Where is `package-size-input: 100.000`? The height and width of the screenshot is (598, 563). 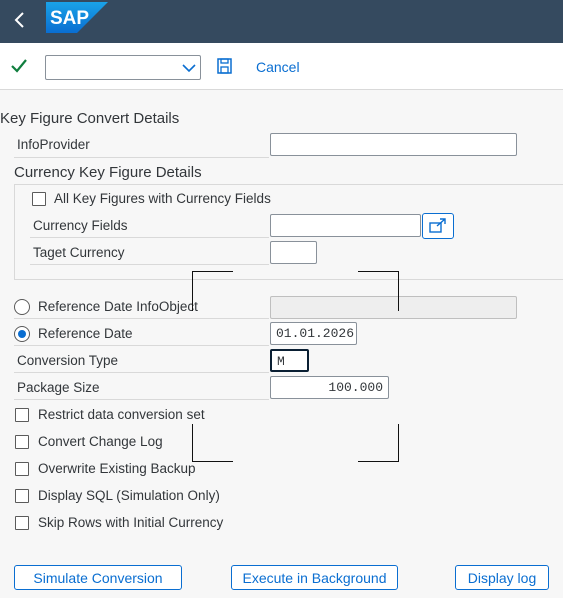
package-size-input: 100.000 is located at coordinates (329, 387).